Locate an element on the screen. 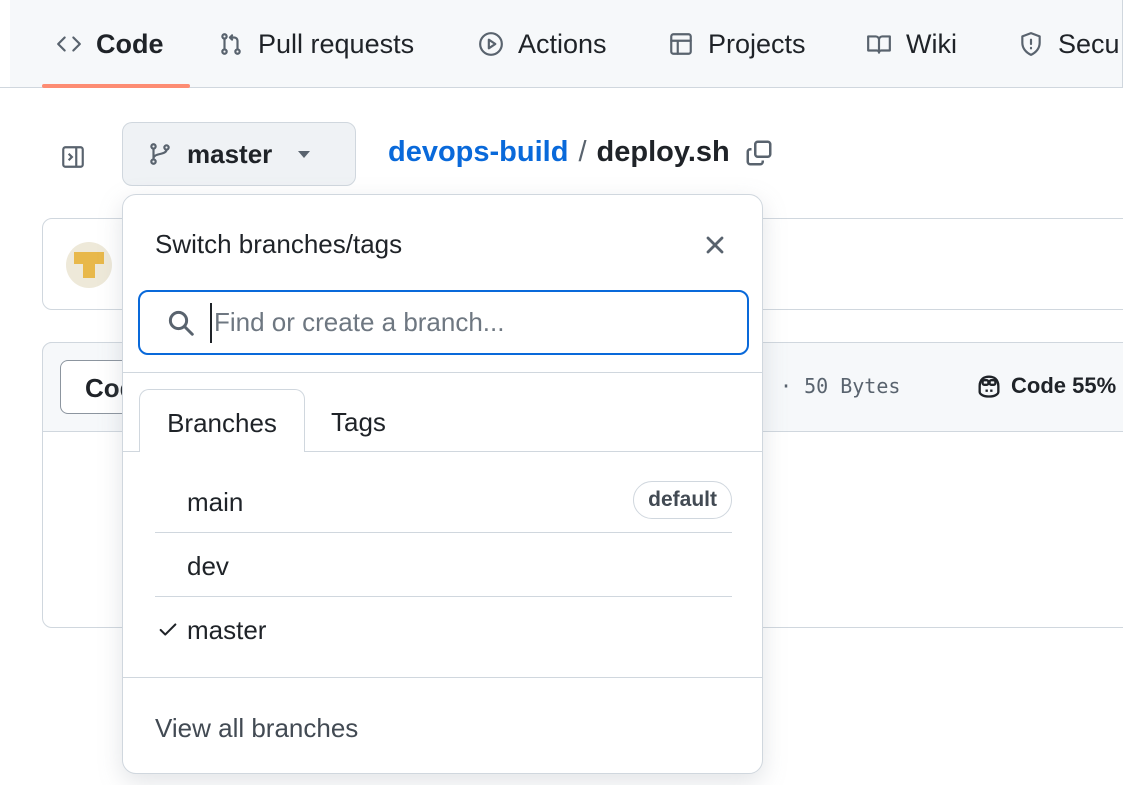 This screenshot has width=1123, height=785. tab-actions: Actions is located at coordinates (542, 44).